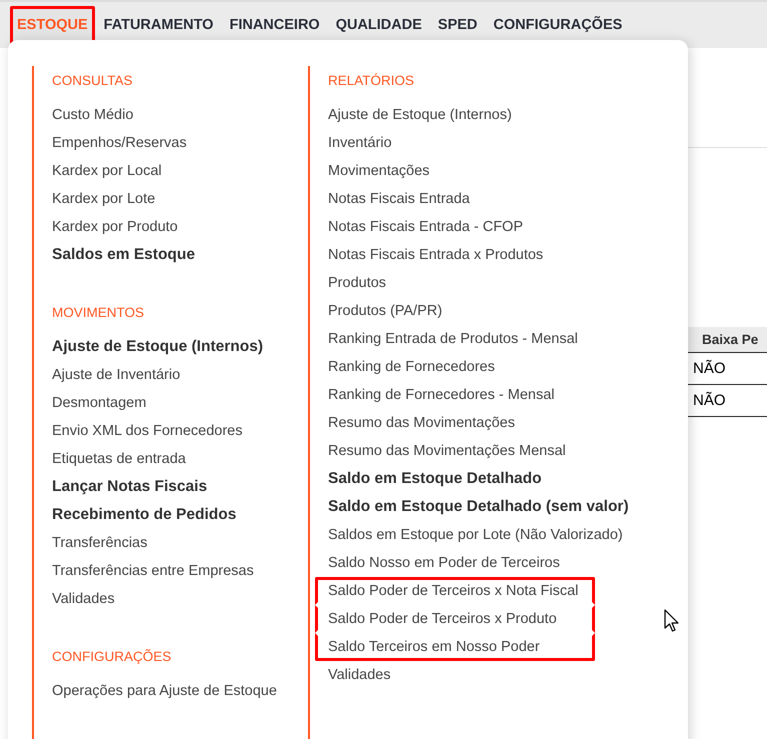 Image resolution: width=767 pixels, height=739 pixels. Describe the element at coordinates (104, 199) in the screenshot. I see `menu-item: Kardex por Lote` at that location.